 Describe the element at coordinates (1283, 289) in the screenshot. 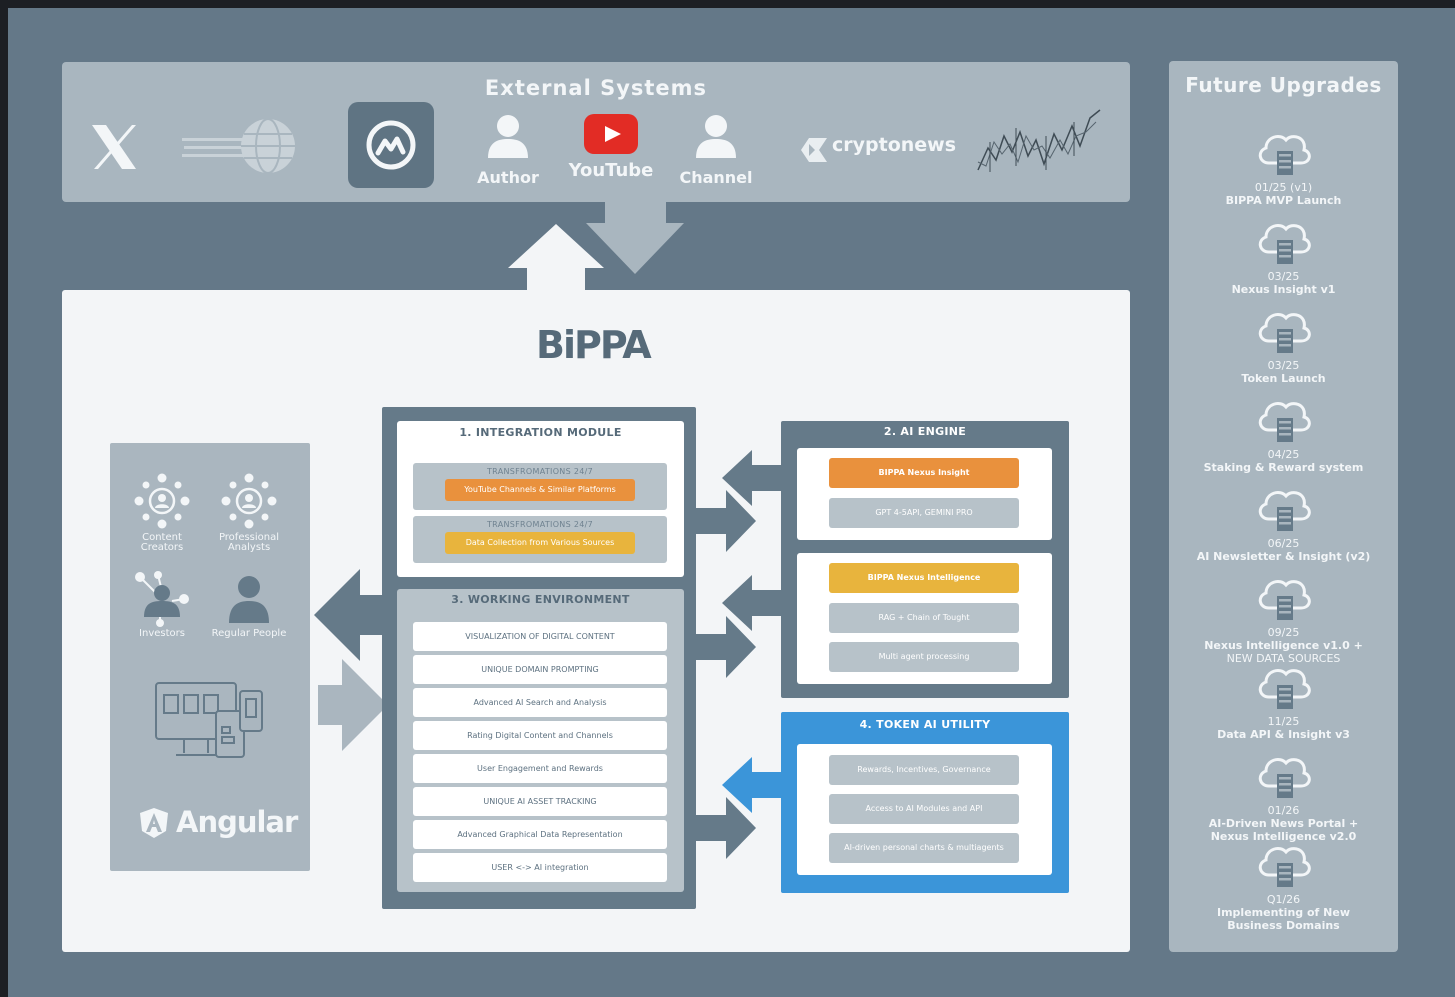

I see `milestone-description: Nexus Insight v1` at that location.